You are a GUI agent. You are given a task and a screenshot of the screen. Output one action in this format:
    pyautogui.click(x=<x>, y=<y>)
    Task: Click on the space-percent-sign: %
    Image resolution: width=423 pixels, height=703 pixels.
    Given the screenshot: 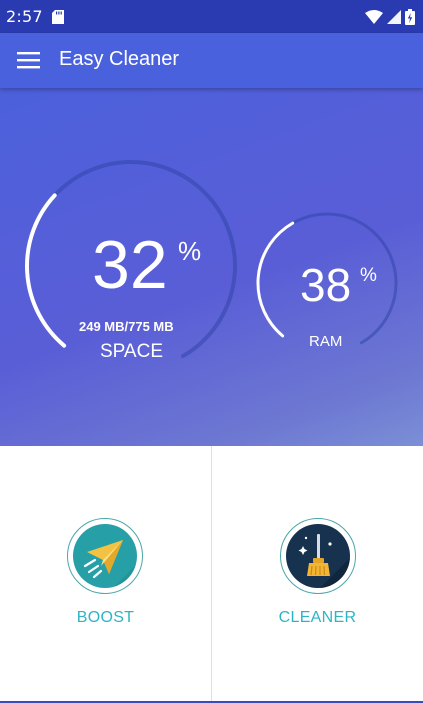 What is the action you would take?
    pyautogui.click(x=190, y=251)
    